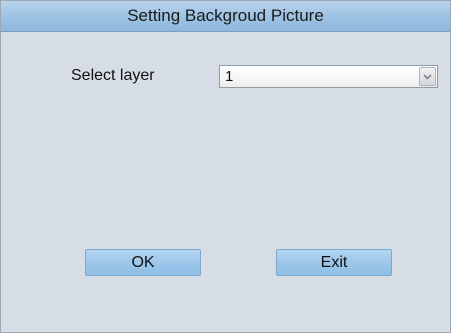  I want to click on select-layer-dropdown: 1, so click(328, 76).